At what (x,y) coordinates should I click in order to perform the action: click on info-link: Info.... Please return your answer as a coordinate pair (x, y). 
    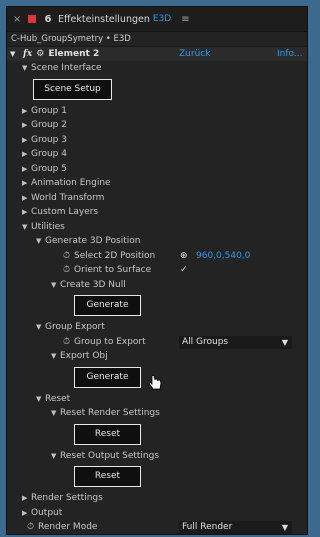
    Looking at the image, I should click on (289, 54).